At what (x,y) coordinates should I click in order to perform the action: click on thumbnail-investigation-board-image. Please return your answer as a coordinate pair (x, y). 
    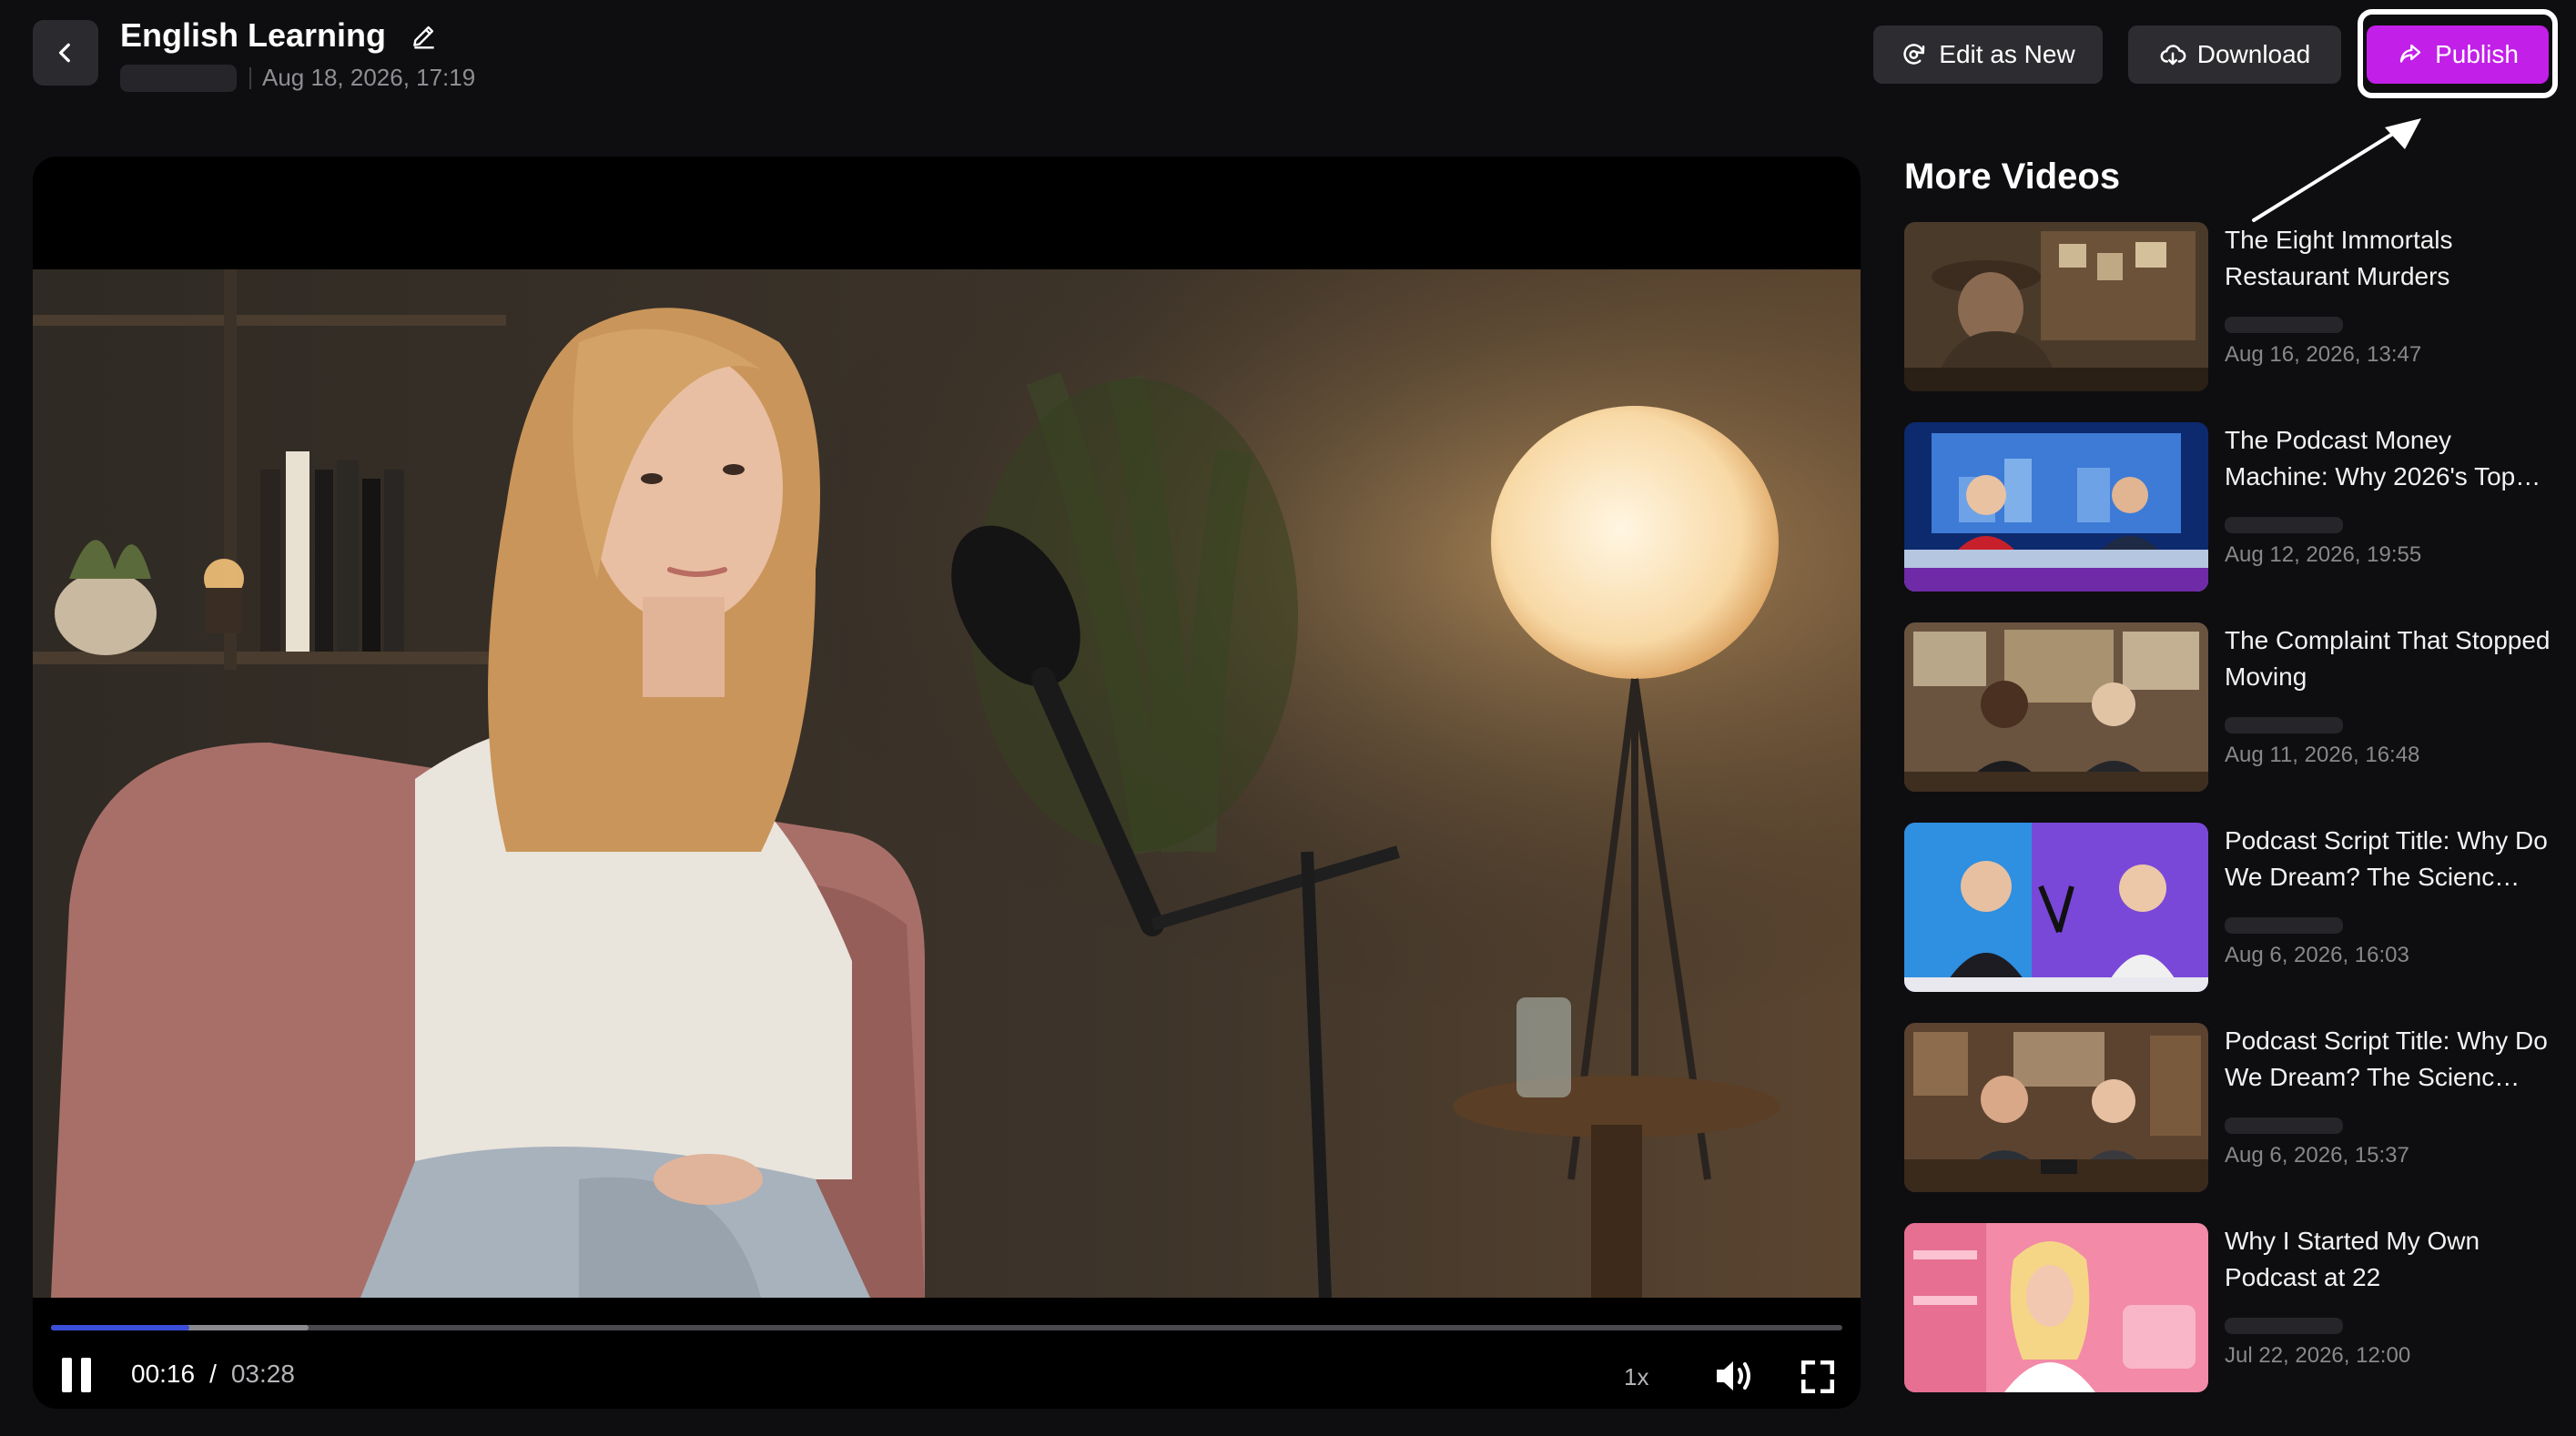
    Looking at the image, I should click on (2056, 707).